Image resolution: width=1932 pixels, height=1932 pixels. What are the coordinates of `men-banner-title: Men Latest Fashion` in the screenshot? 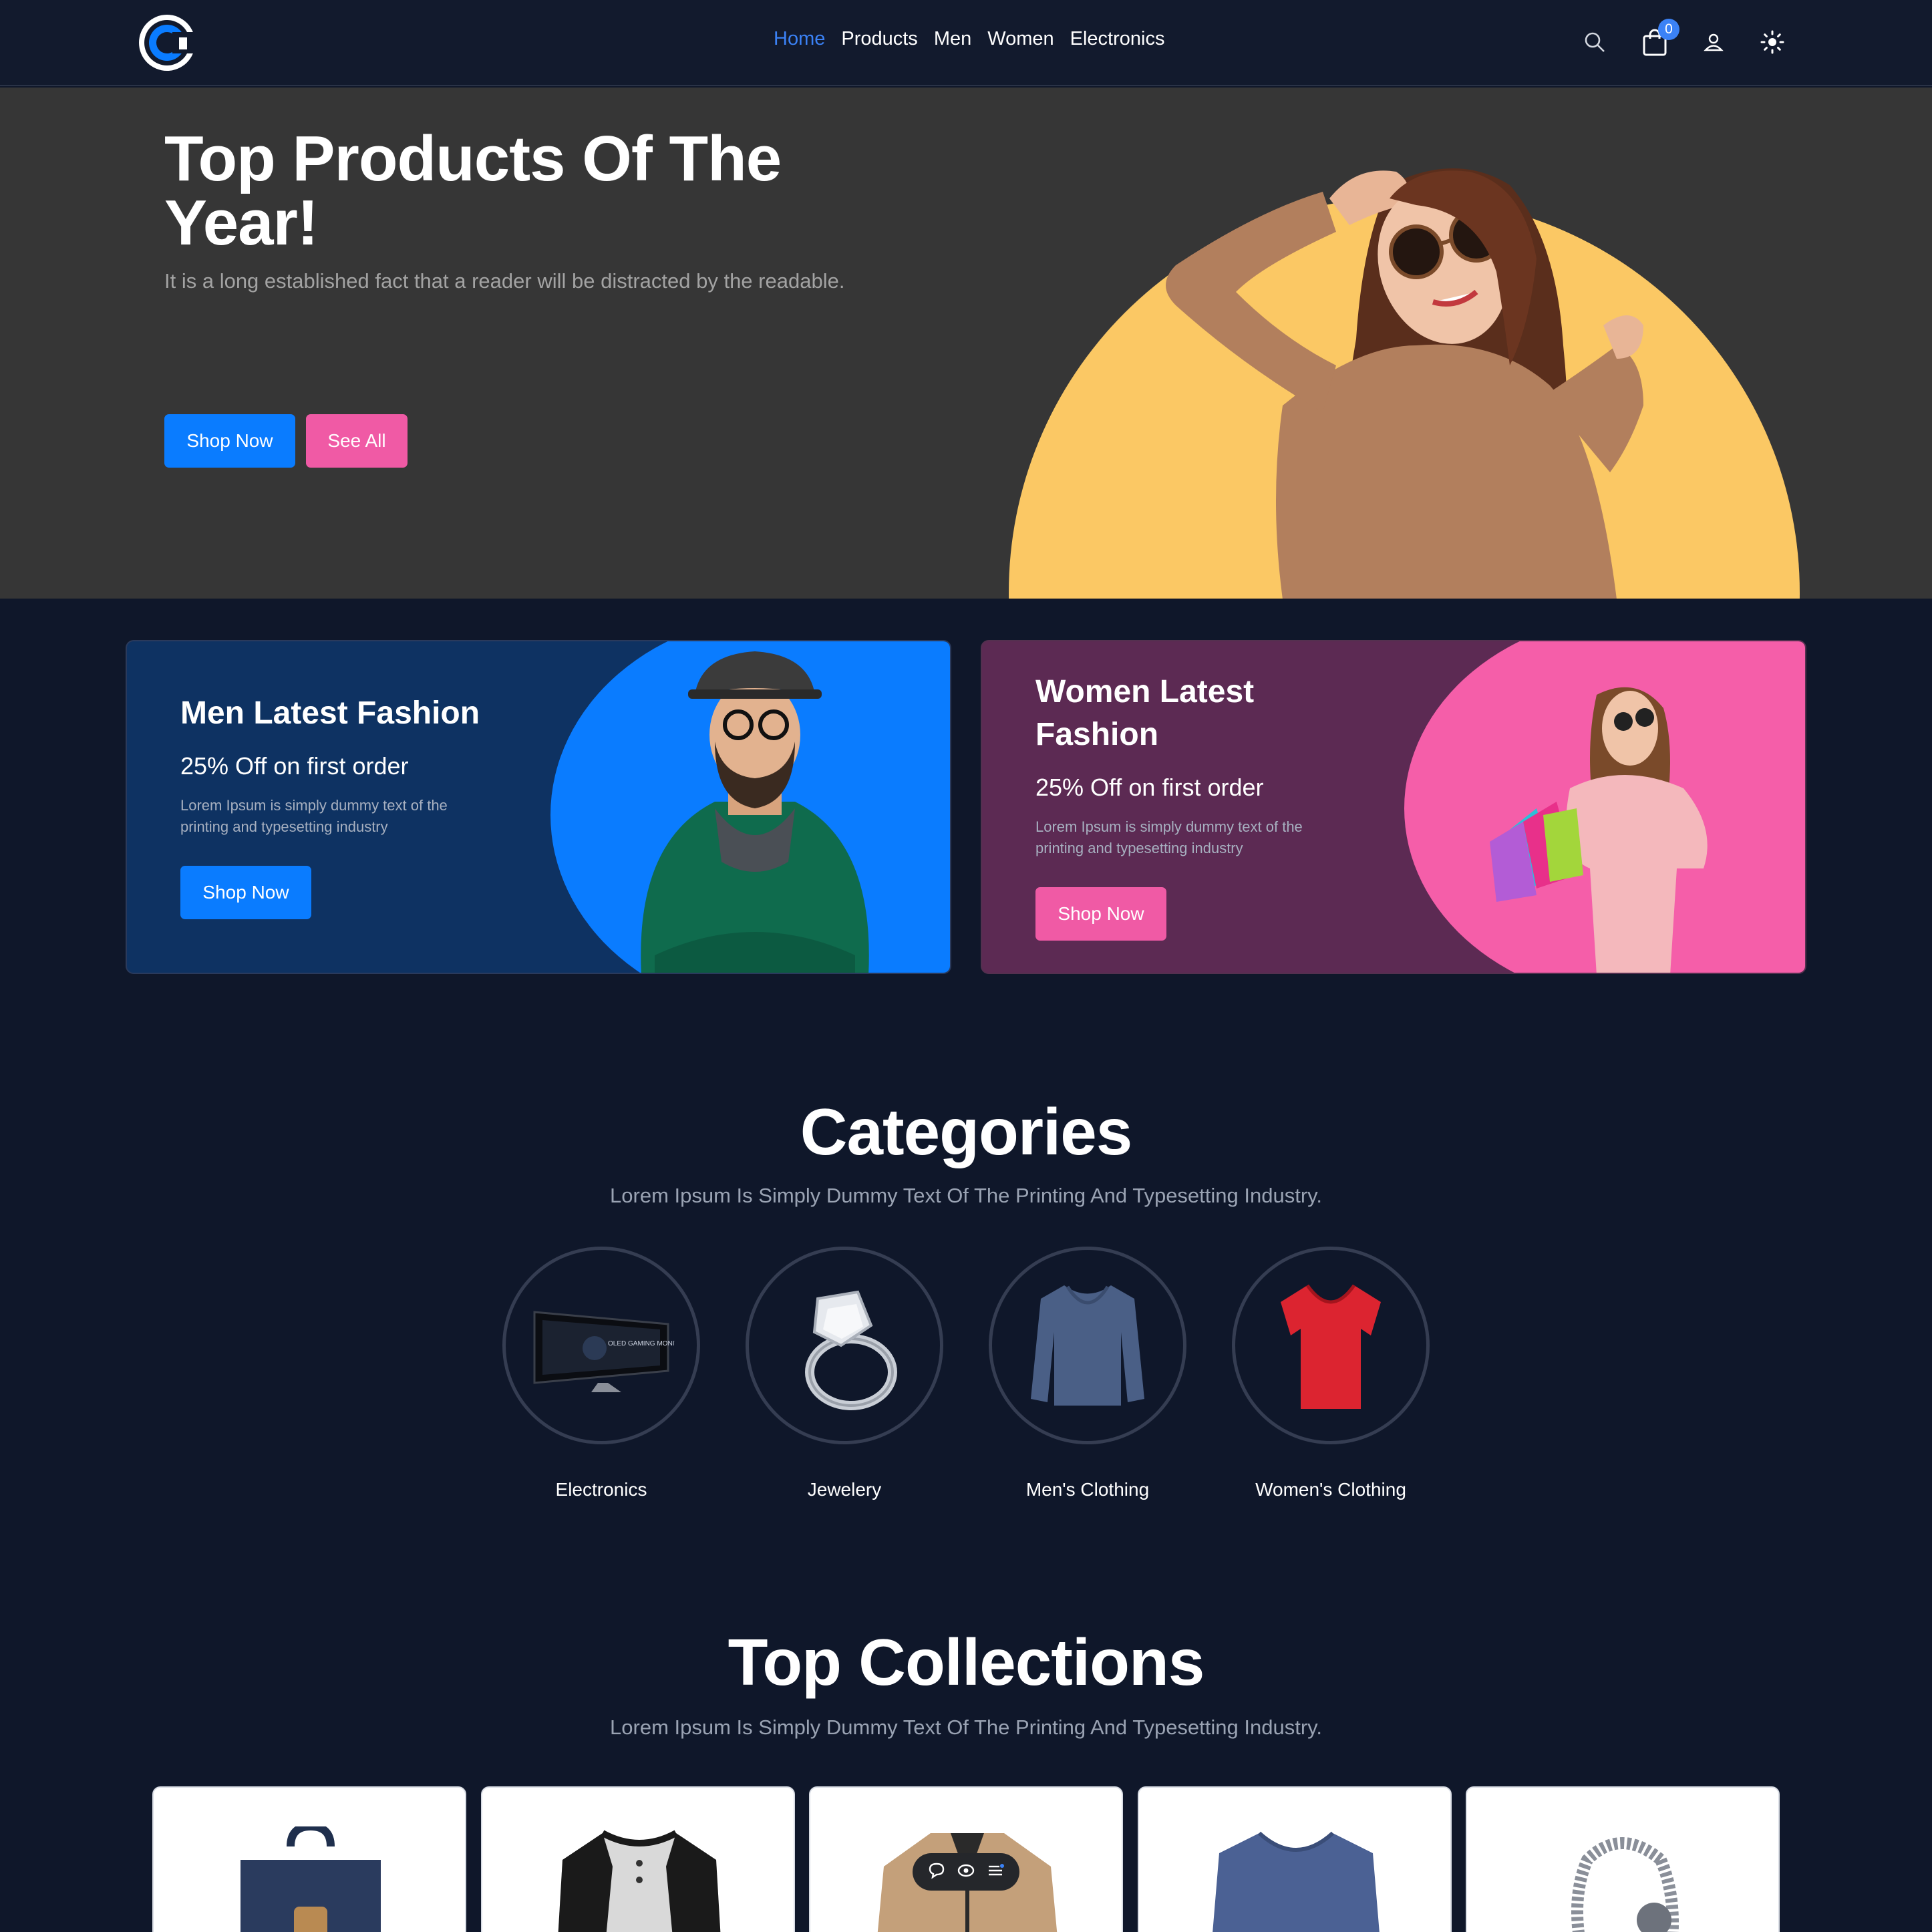 It's located at (330, 713).